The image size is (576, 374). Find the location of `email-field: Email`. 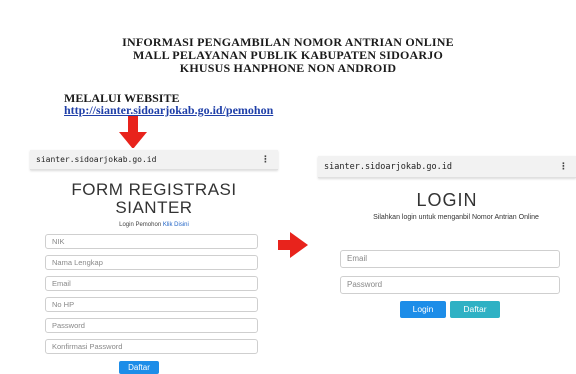

email-field: Email is located at coordinates (151, 283).